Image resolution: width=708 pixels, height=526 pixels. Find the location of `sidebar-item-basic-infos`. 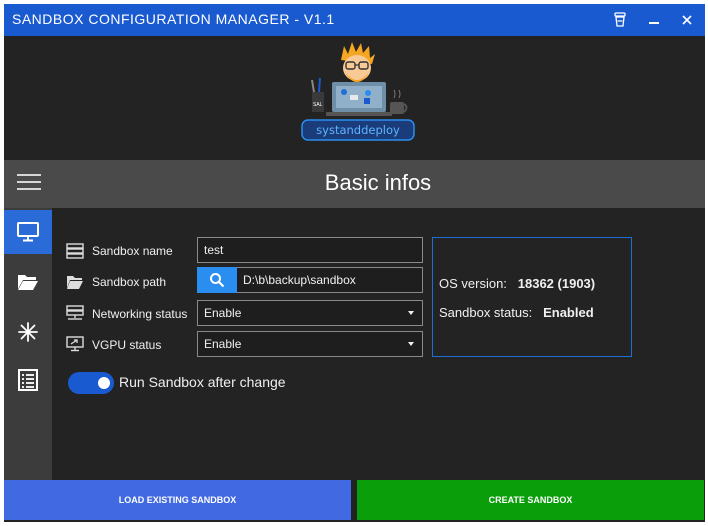

sidebar-item-basic-infos is located at coordinates (28, 232).